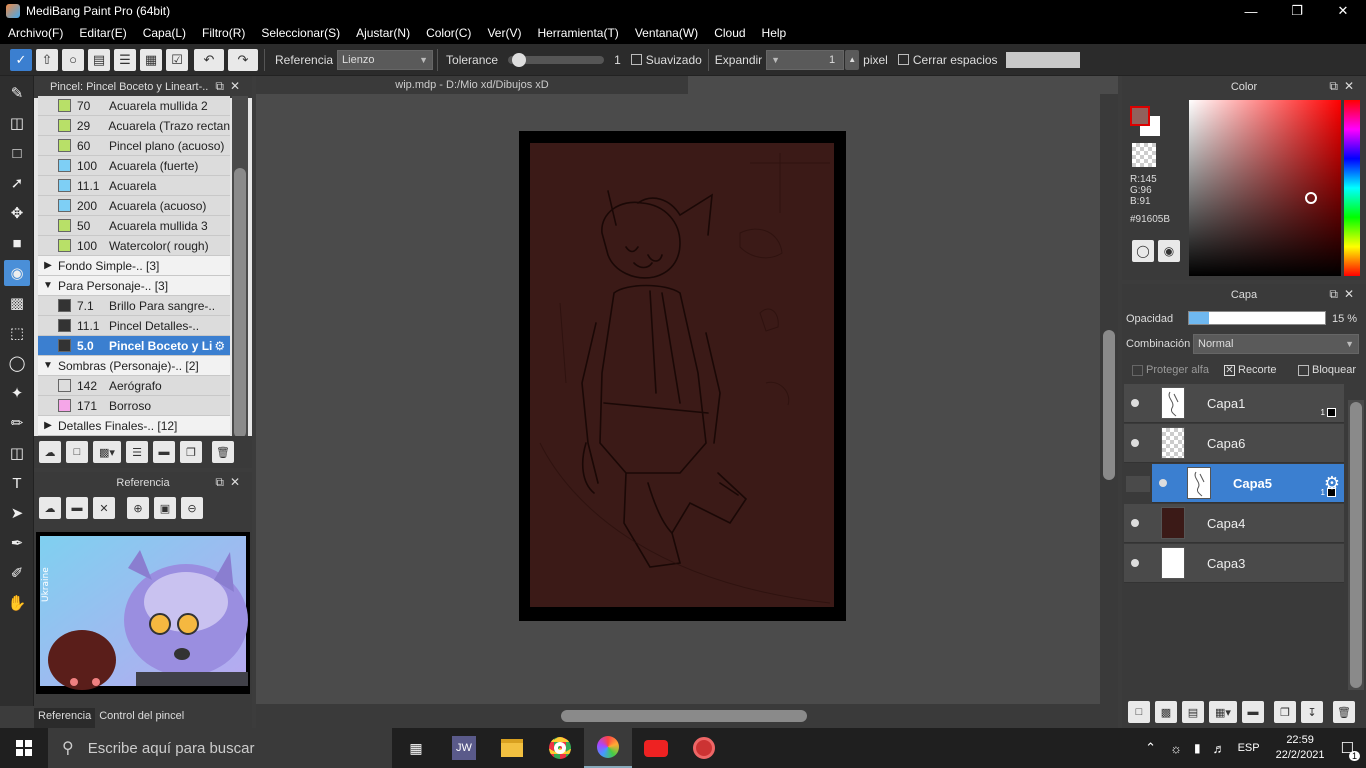  I want to click on referencia-select: Lienzo ▼, so click(385, 59).